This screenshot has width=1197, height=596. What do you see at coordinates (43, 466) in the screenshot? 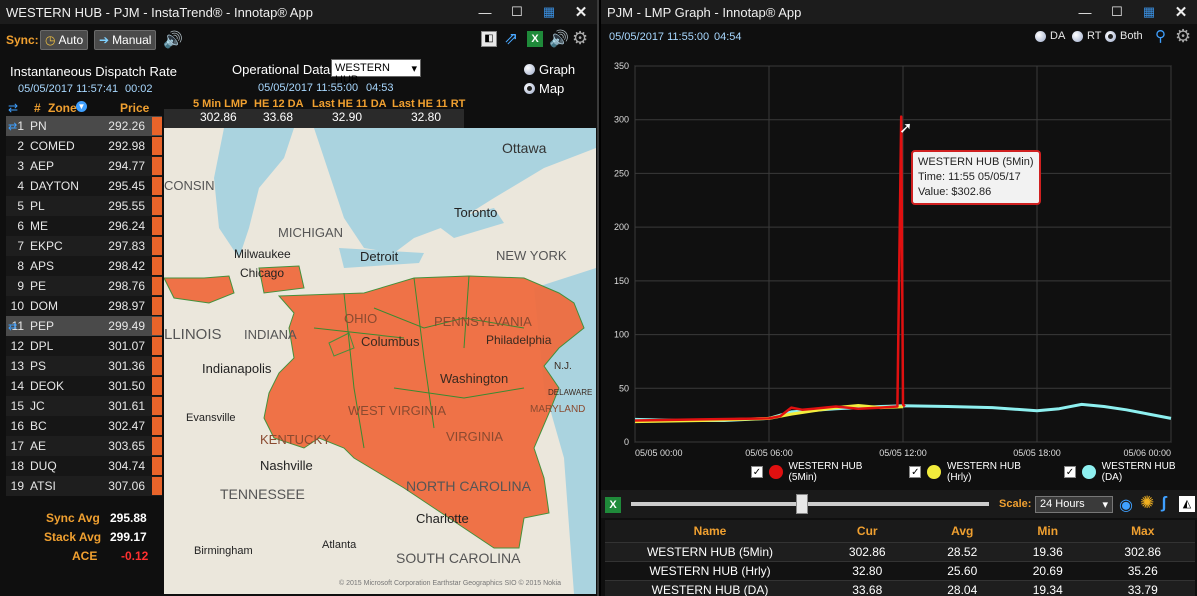
I see `zone-name: DUQ` at bounding box center [43, 466].